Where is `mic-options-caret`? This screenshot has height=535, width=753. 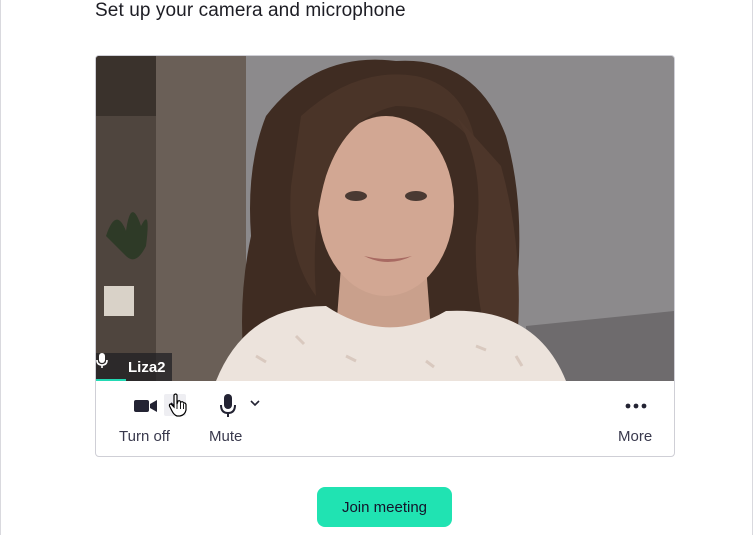
mic-options-caret is located at coordinates (255, 403).